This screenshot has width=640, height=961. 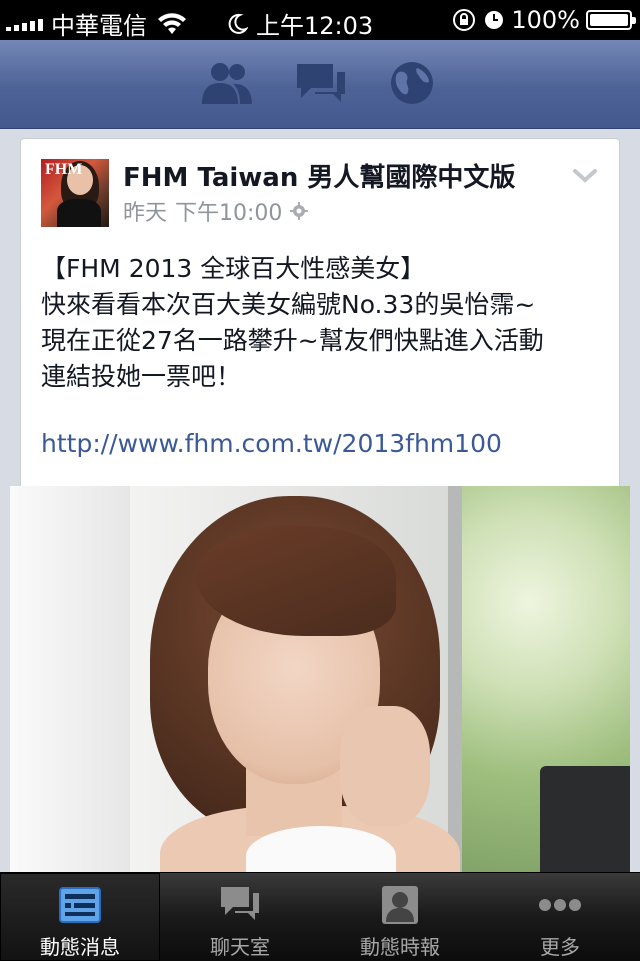 What do you see at coordinates (560, 905) in the screenshot?
I see `more-icon` at bounding box center [560, 905].